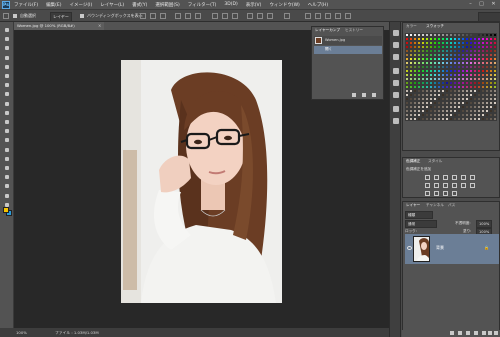  I want to click on distribute-bottom-icon, so click(235, 16).